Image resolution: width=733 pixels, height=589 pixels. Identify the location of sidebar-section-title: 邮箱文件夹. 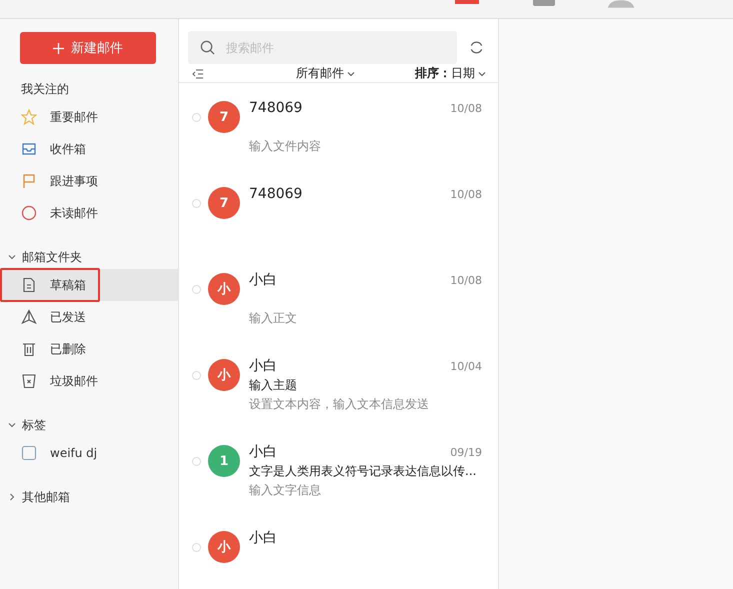
(89, 257).